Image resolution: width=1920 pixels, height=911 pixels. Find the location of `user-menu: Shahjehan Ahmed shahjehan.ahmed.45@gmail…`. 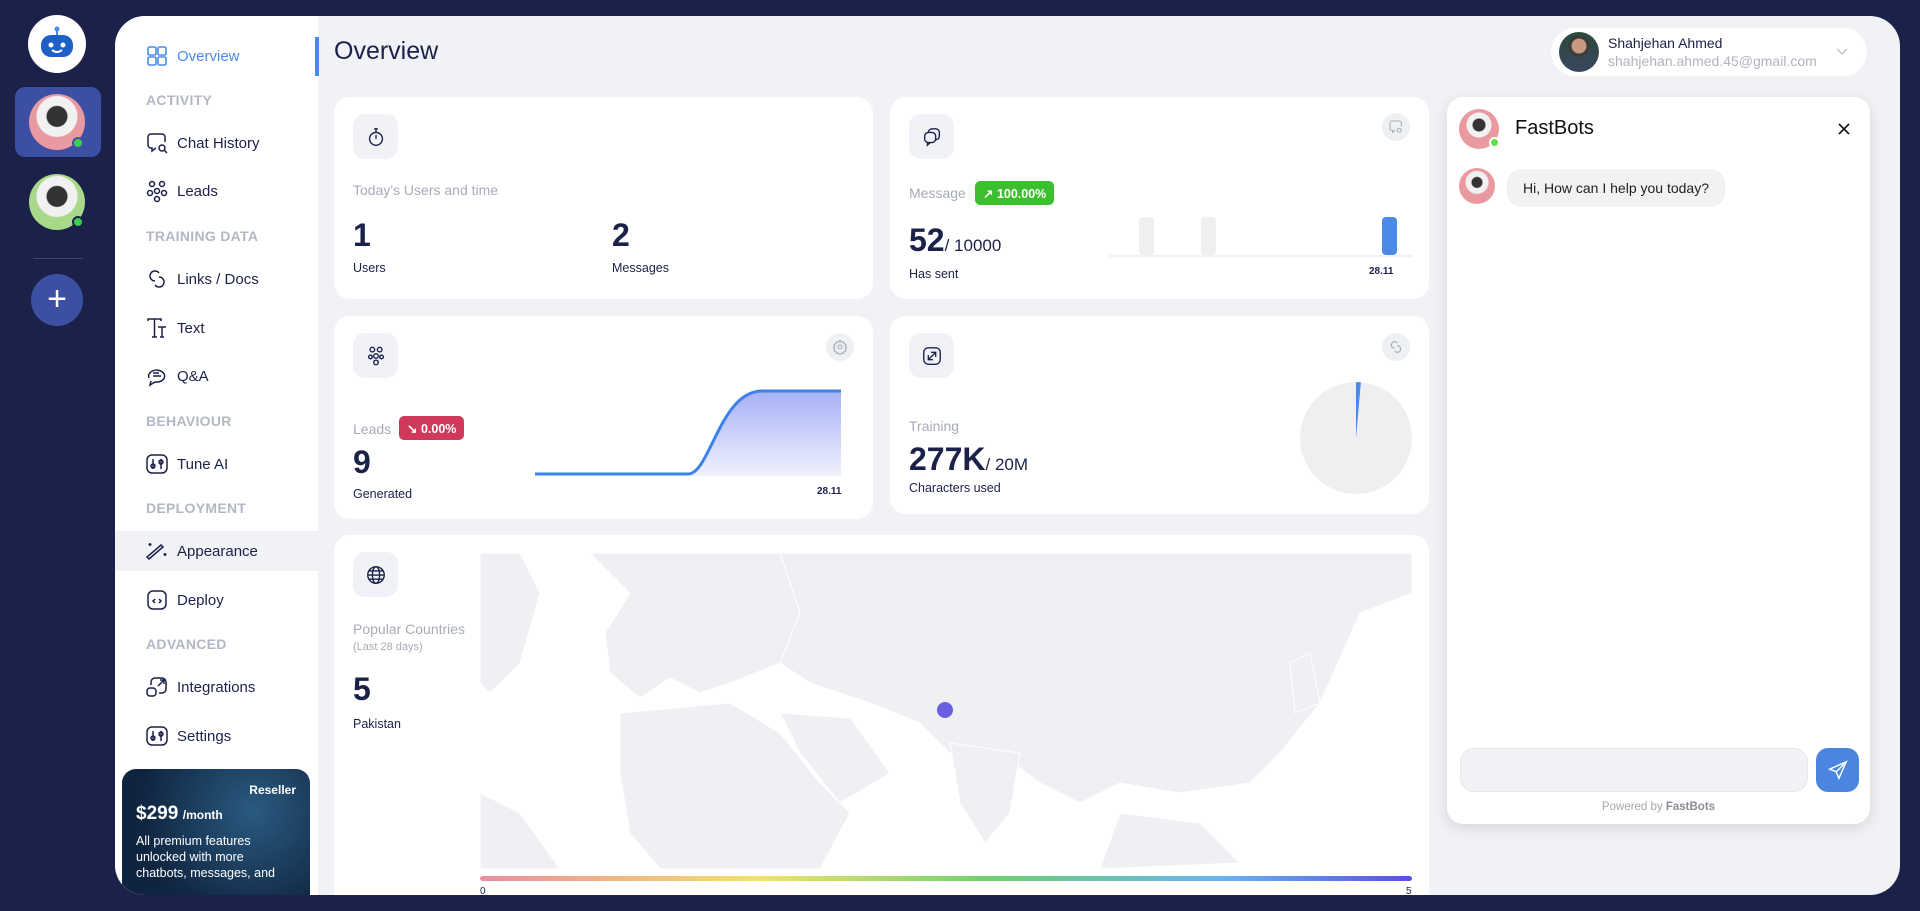

user-menu: Shahjehan Ahmed shahjehan.ahmed.45@gmail… is located at coordinates (1709, 52).